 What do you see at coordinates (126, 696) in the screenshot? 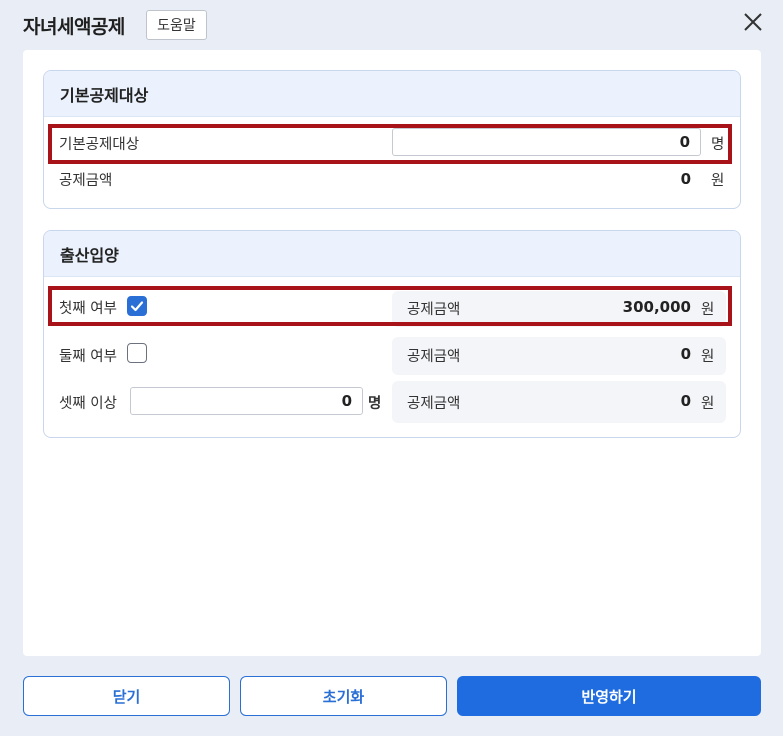
I see `close-button: 닫기` at bounding box center [126, 696].